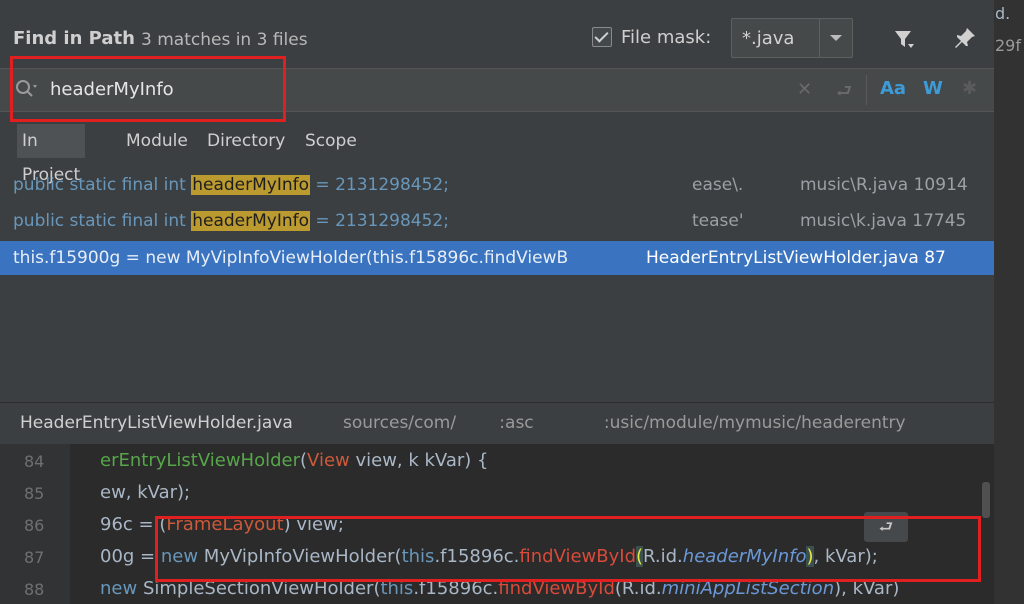 Image resolution: width=1024 pixels, height=604 pixels. What do you see at coordinates (883, 221) in the screenshot?
I see `result-file: music\k.java 17745` at bounding box center [883, 221].